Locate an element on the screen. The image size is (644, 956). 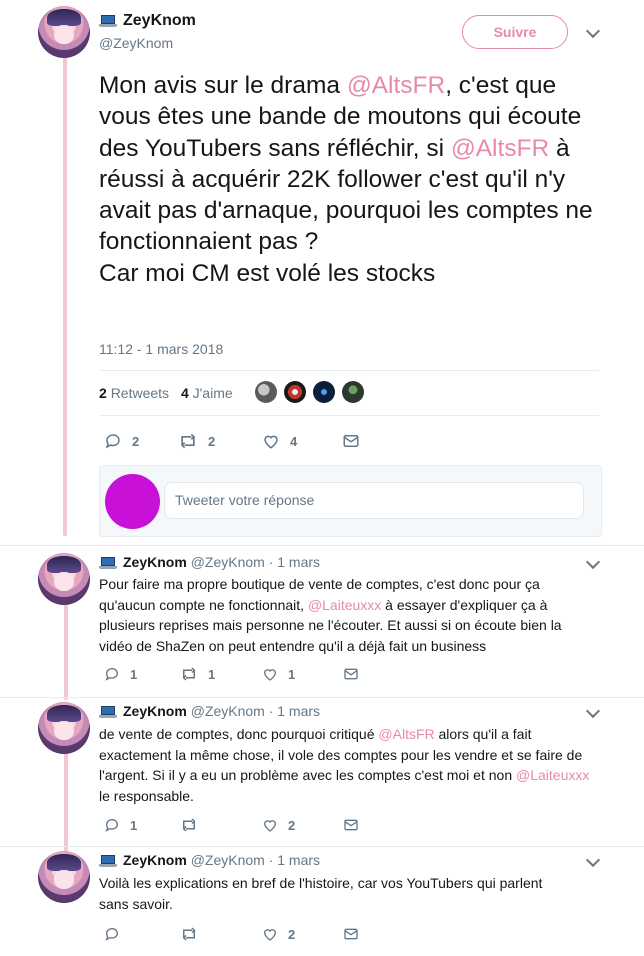
likes-stat: 4 J'aime is located at coordinates (207, 393).